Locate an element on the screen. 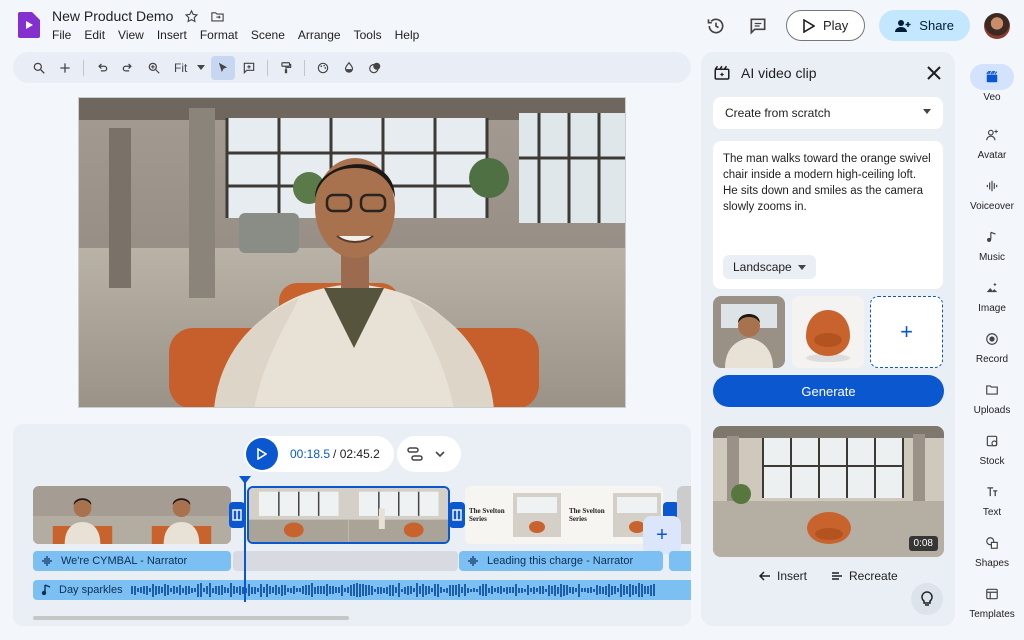  generated-clip-preview: 0:08 is located at coordinates (828, 491).